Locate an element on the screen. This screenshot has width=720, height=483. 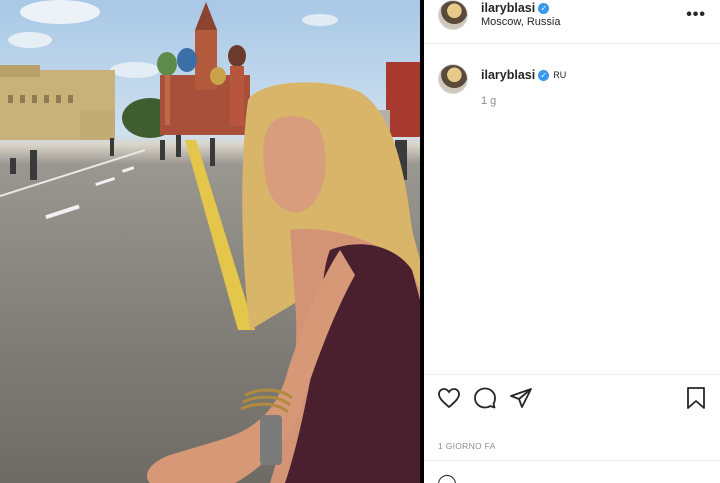
caption-username: ilaryblasi ✓ RU is located at coordinates (523, 75).